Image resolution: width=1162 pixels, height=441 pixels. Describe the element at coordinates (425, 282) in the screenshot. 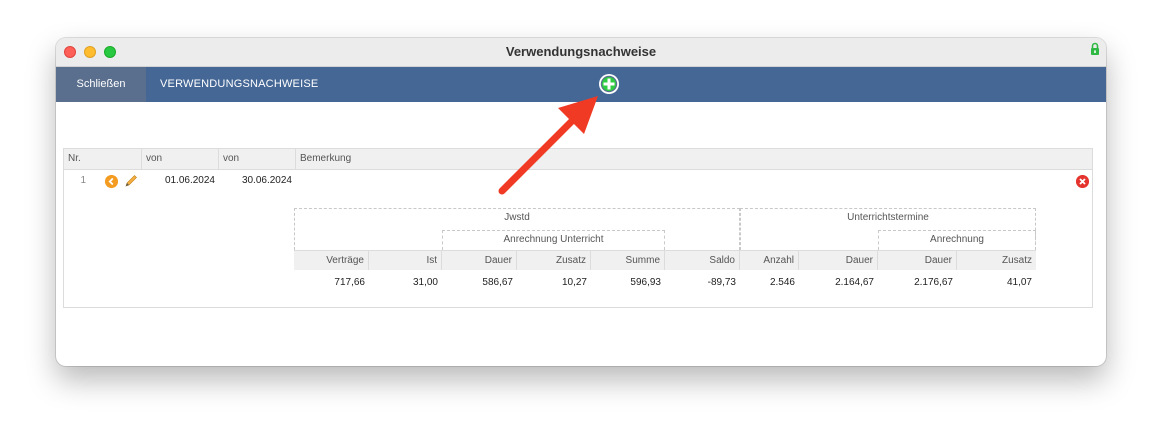

I see `val-ist: 31,00` at that location.